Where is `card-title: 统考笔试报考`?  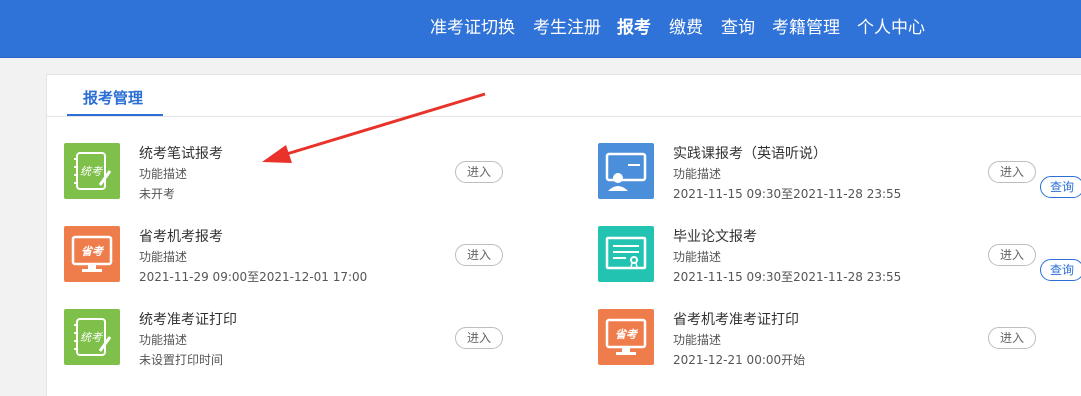
card-title: 统考笔试报考 is located at coordinates (181, 154).